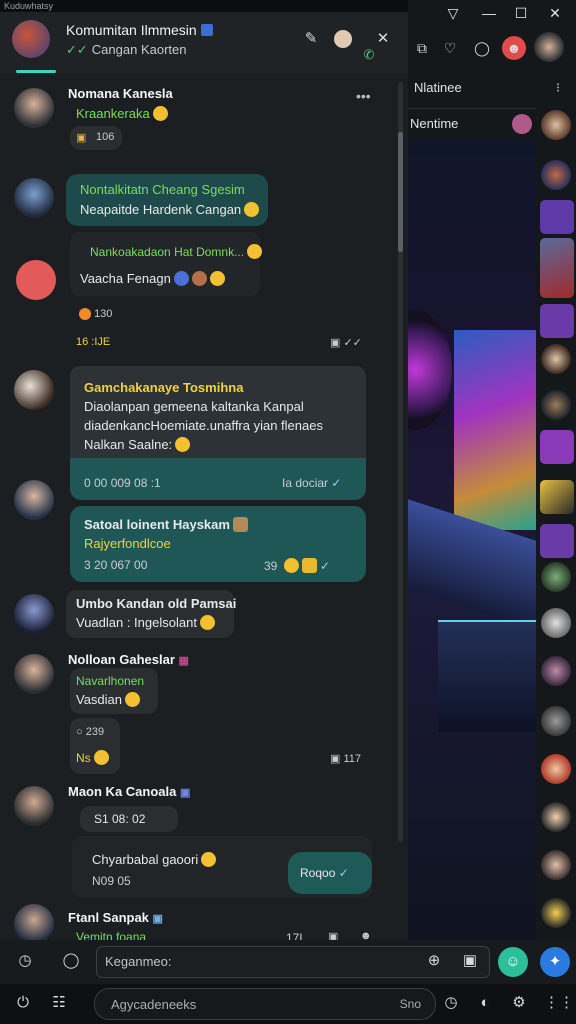  I want to click on call-icon: ✆, so click(369, 55).